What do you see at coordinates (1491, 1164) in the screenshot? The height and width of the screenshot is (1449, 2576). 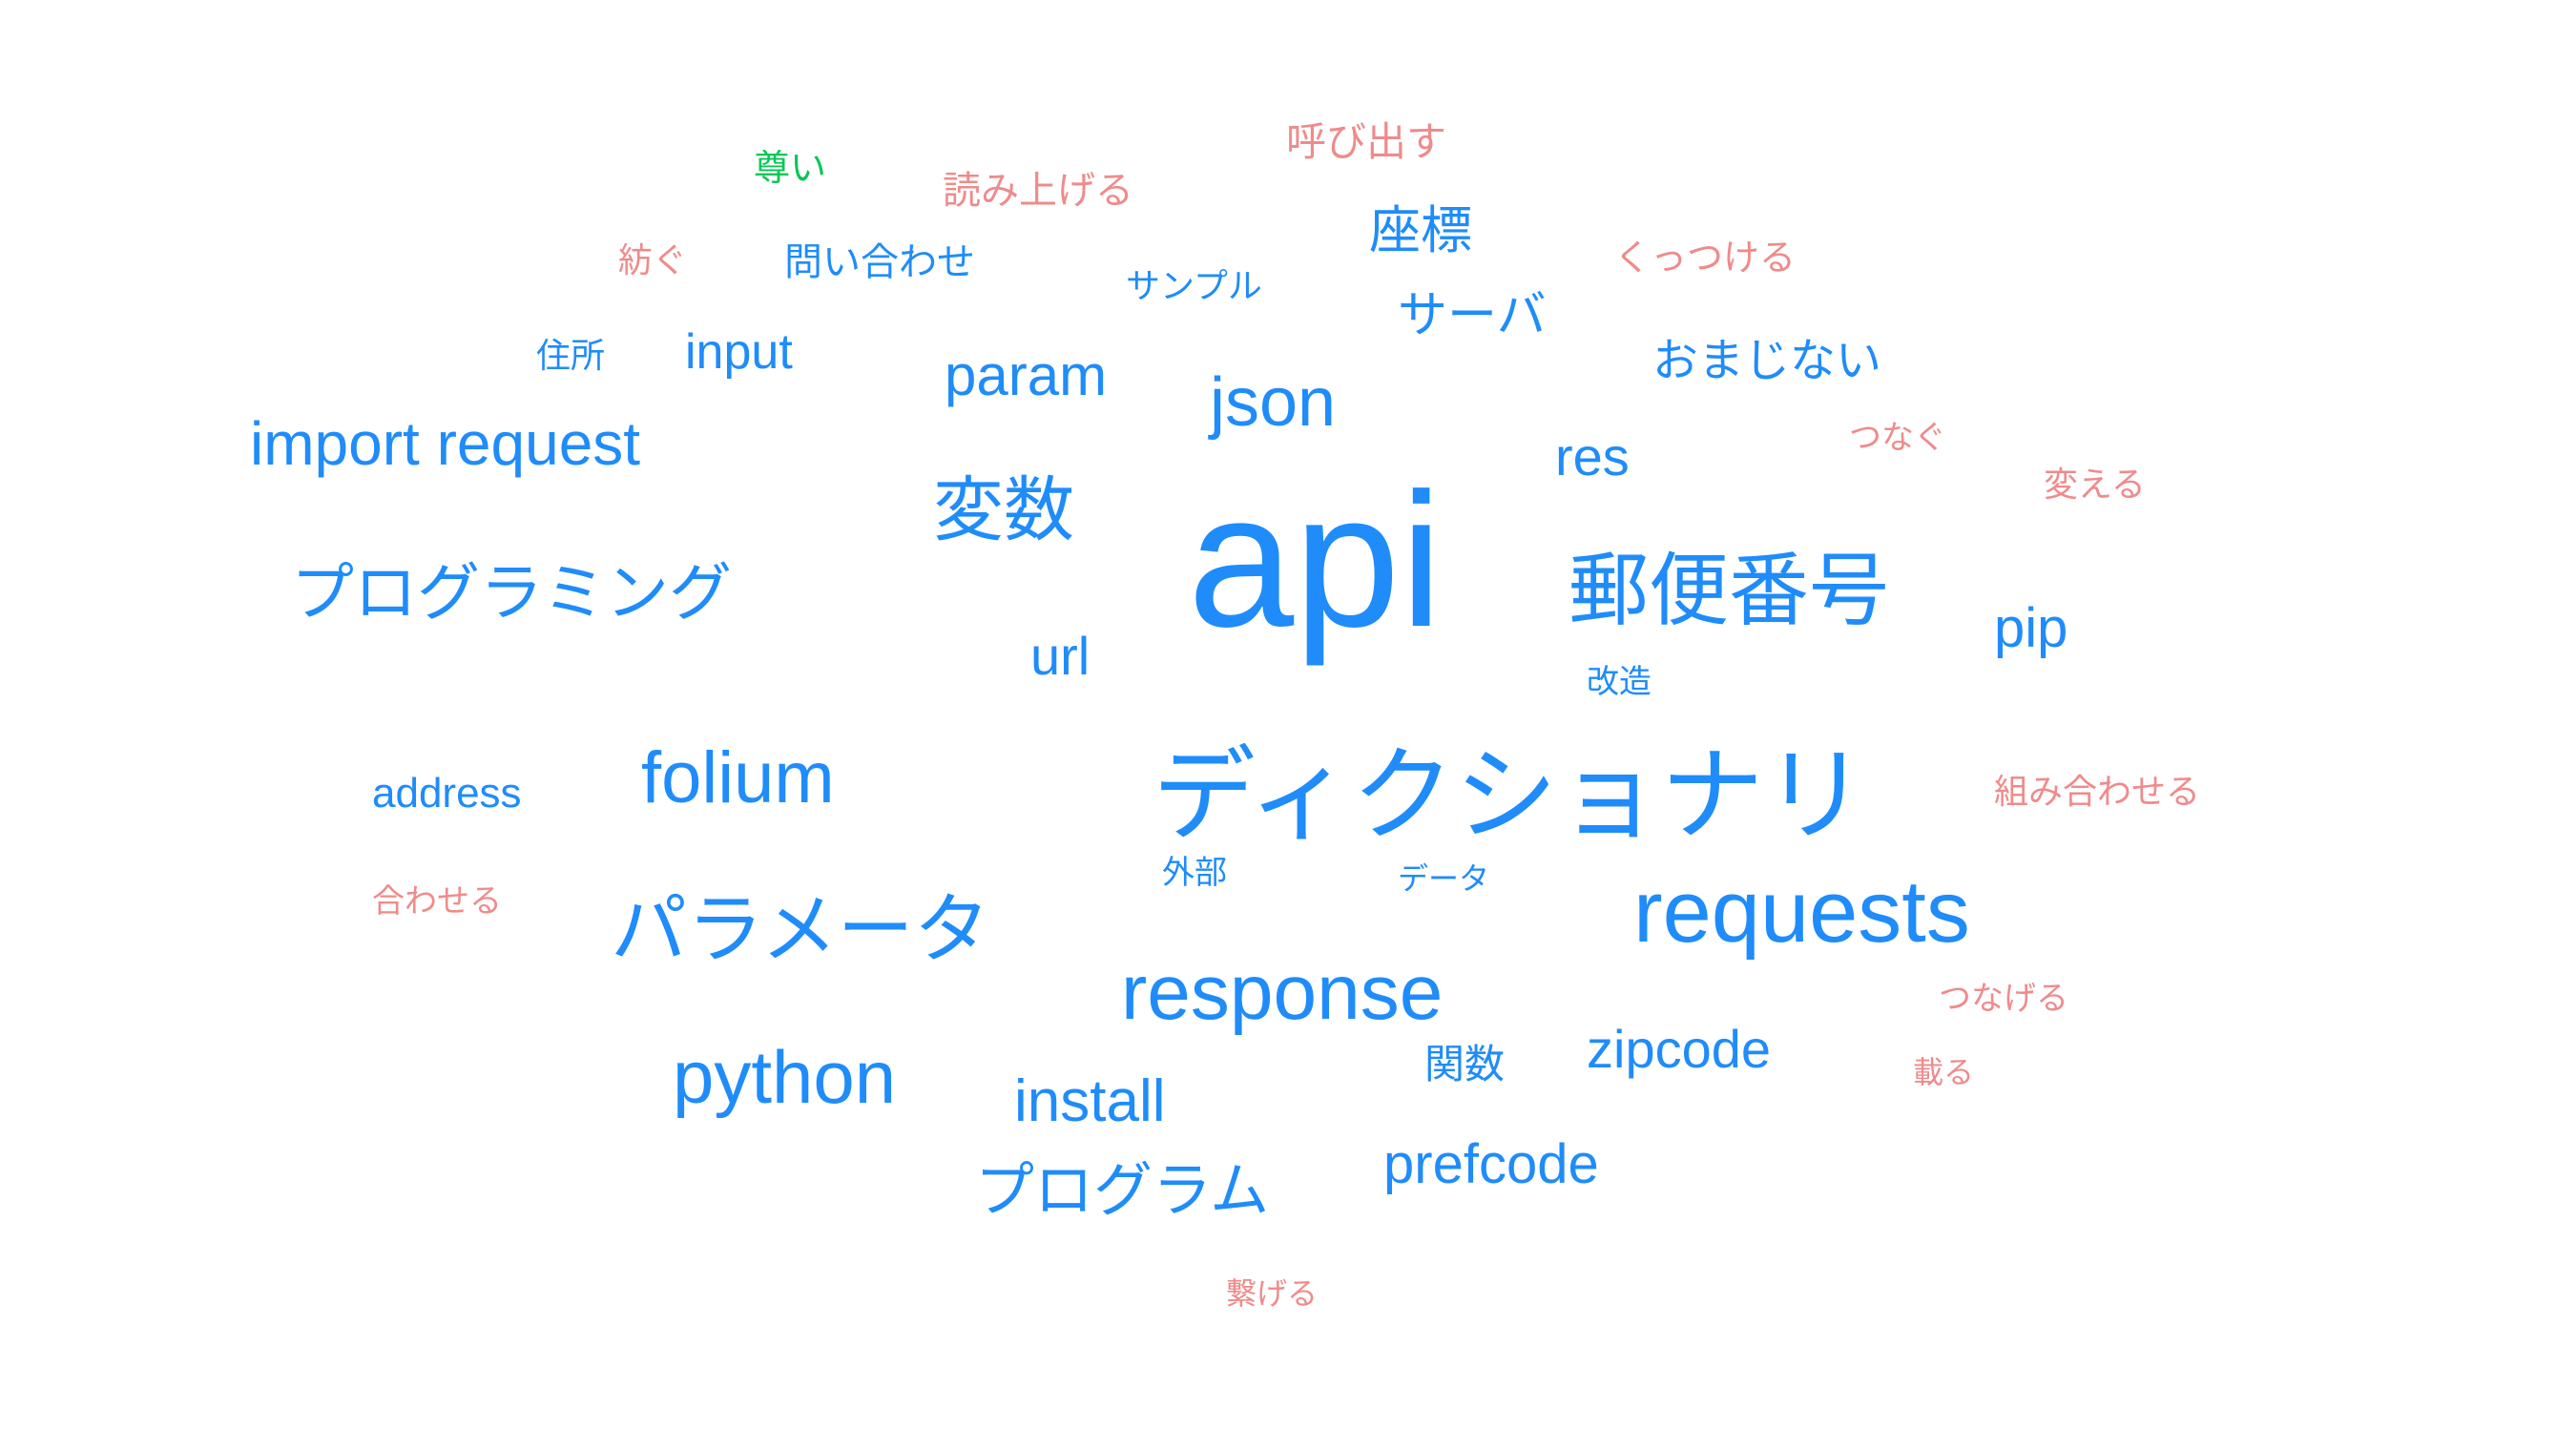 I see `word-cloud-term: prefcode` at bounding box center [1491, 1164].